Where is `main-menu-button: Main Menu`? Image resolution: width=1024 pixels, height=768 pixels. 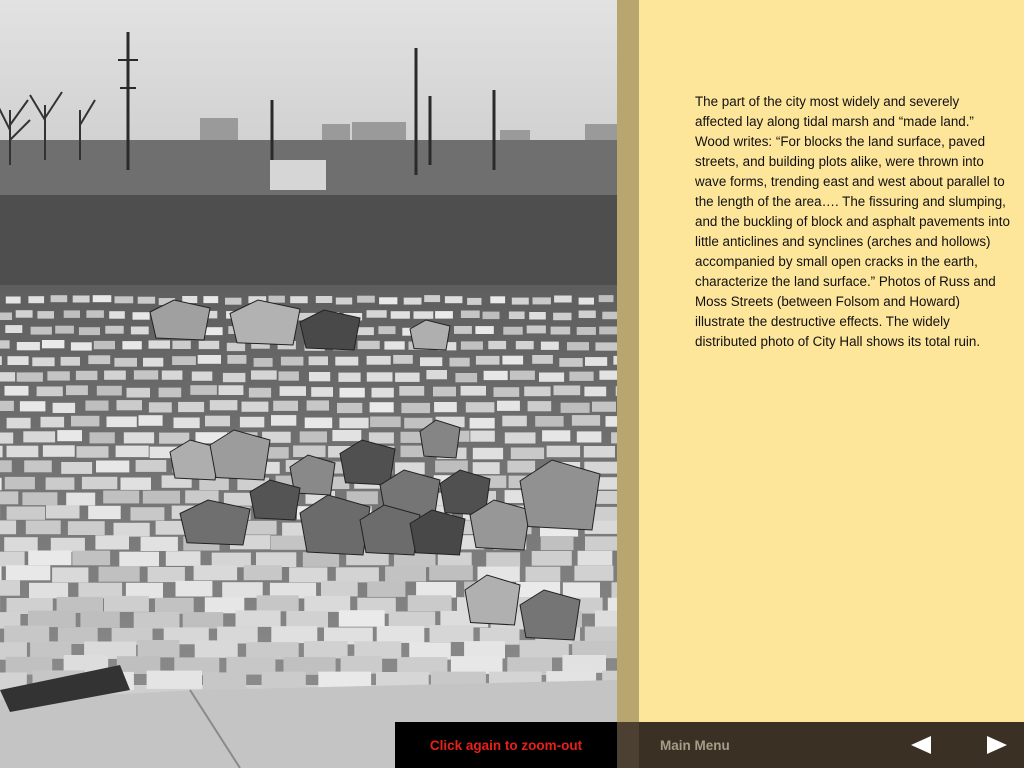
main-menu-button: Main Menu is located at coordinates (695, 745).